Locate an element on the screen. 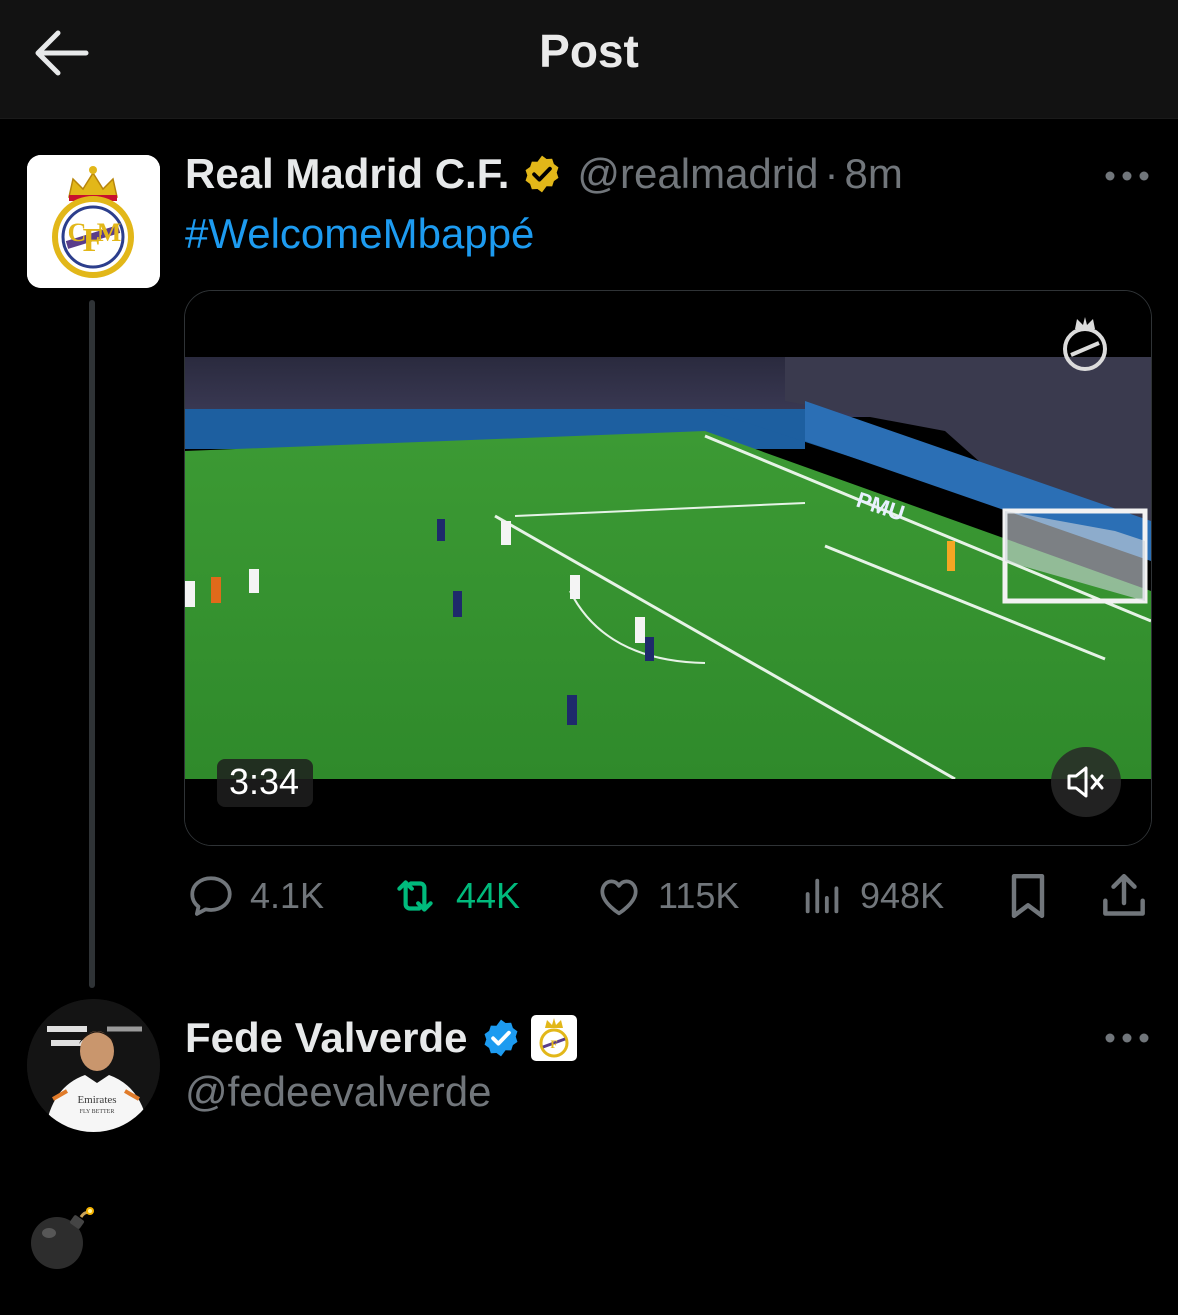 The width and height of the screenshot is (1178, 1315). thread-connector is located at coordinates (92, 644).